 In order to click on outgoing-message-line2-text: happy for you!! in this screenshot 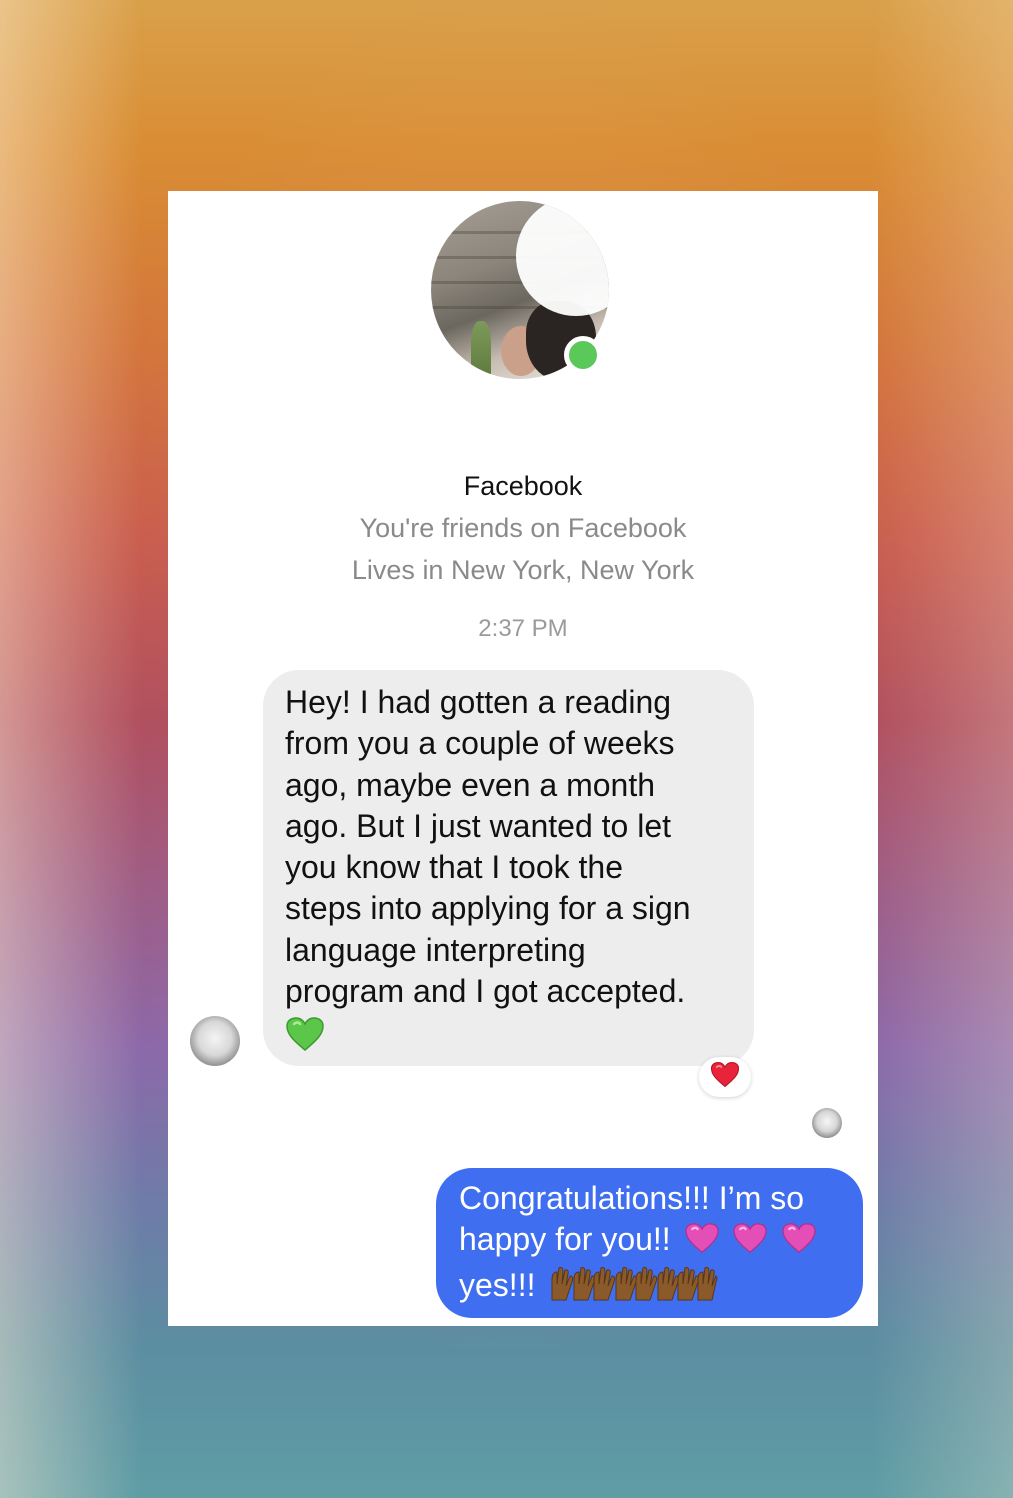, I will do `click(565, 1239)`.